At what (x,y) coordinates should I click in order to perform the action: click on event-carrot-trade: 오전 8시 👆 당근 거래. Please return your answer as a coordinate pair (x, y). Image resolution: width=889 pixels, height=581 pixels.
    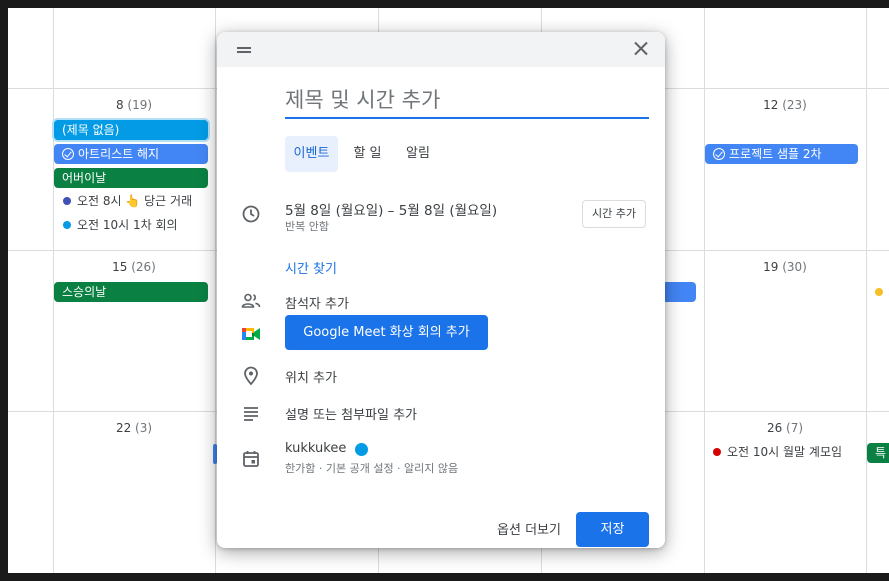
    Looking at the image, I should click on (127, 201).